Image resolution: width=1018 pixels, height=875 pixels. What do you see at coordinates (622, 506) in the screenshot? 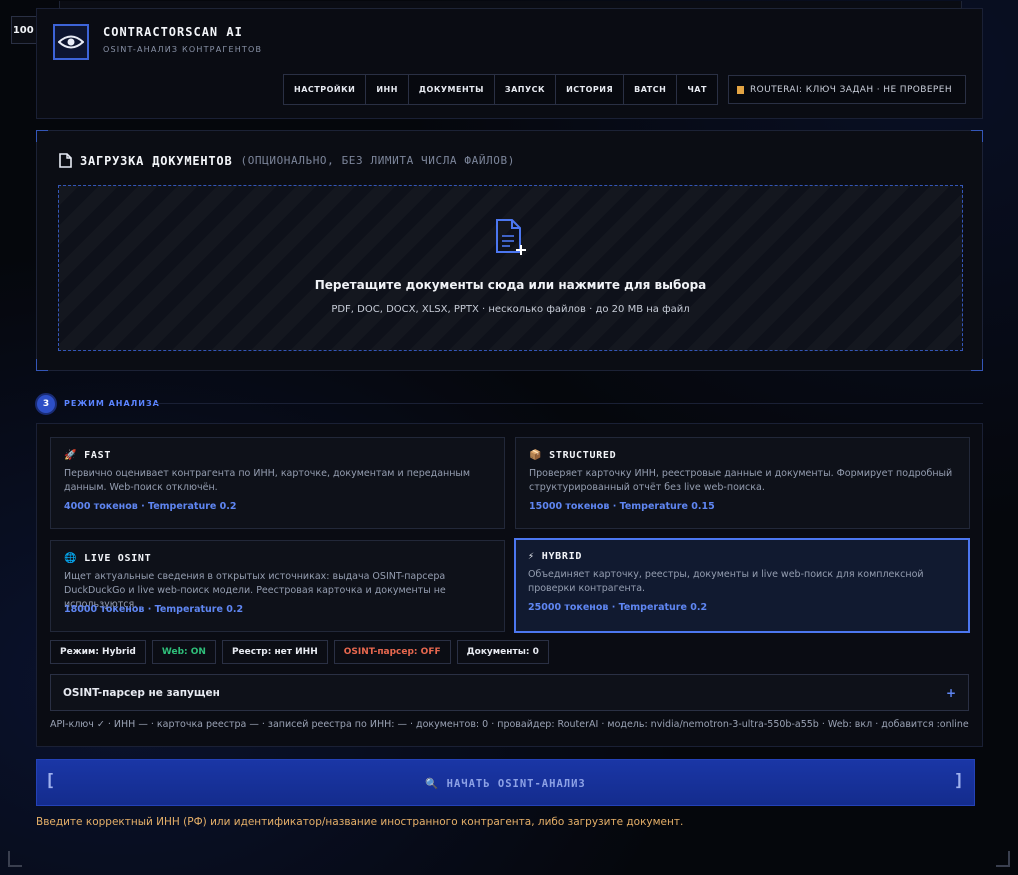
I see `mode-meta: 15000 токенов · Temperature 0.15` at bounding box center [622, 506].